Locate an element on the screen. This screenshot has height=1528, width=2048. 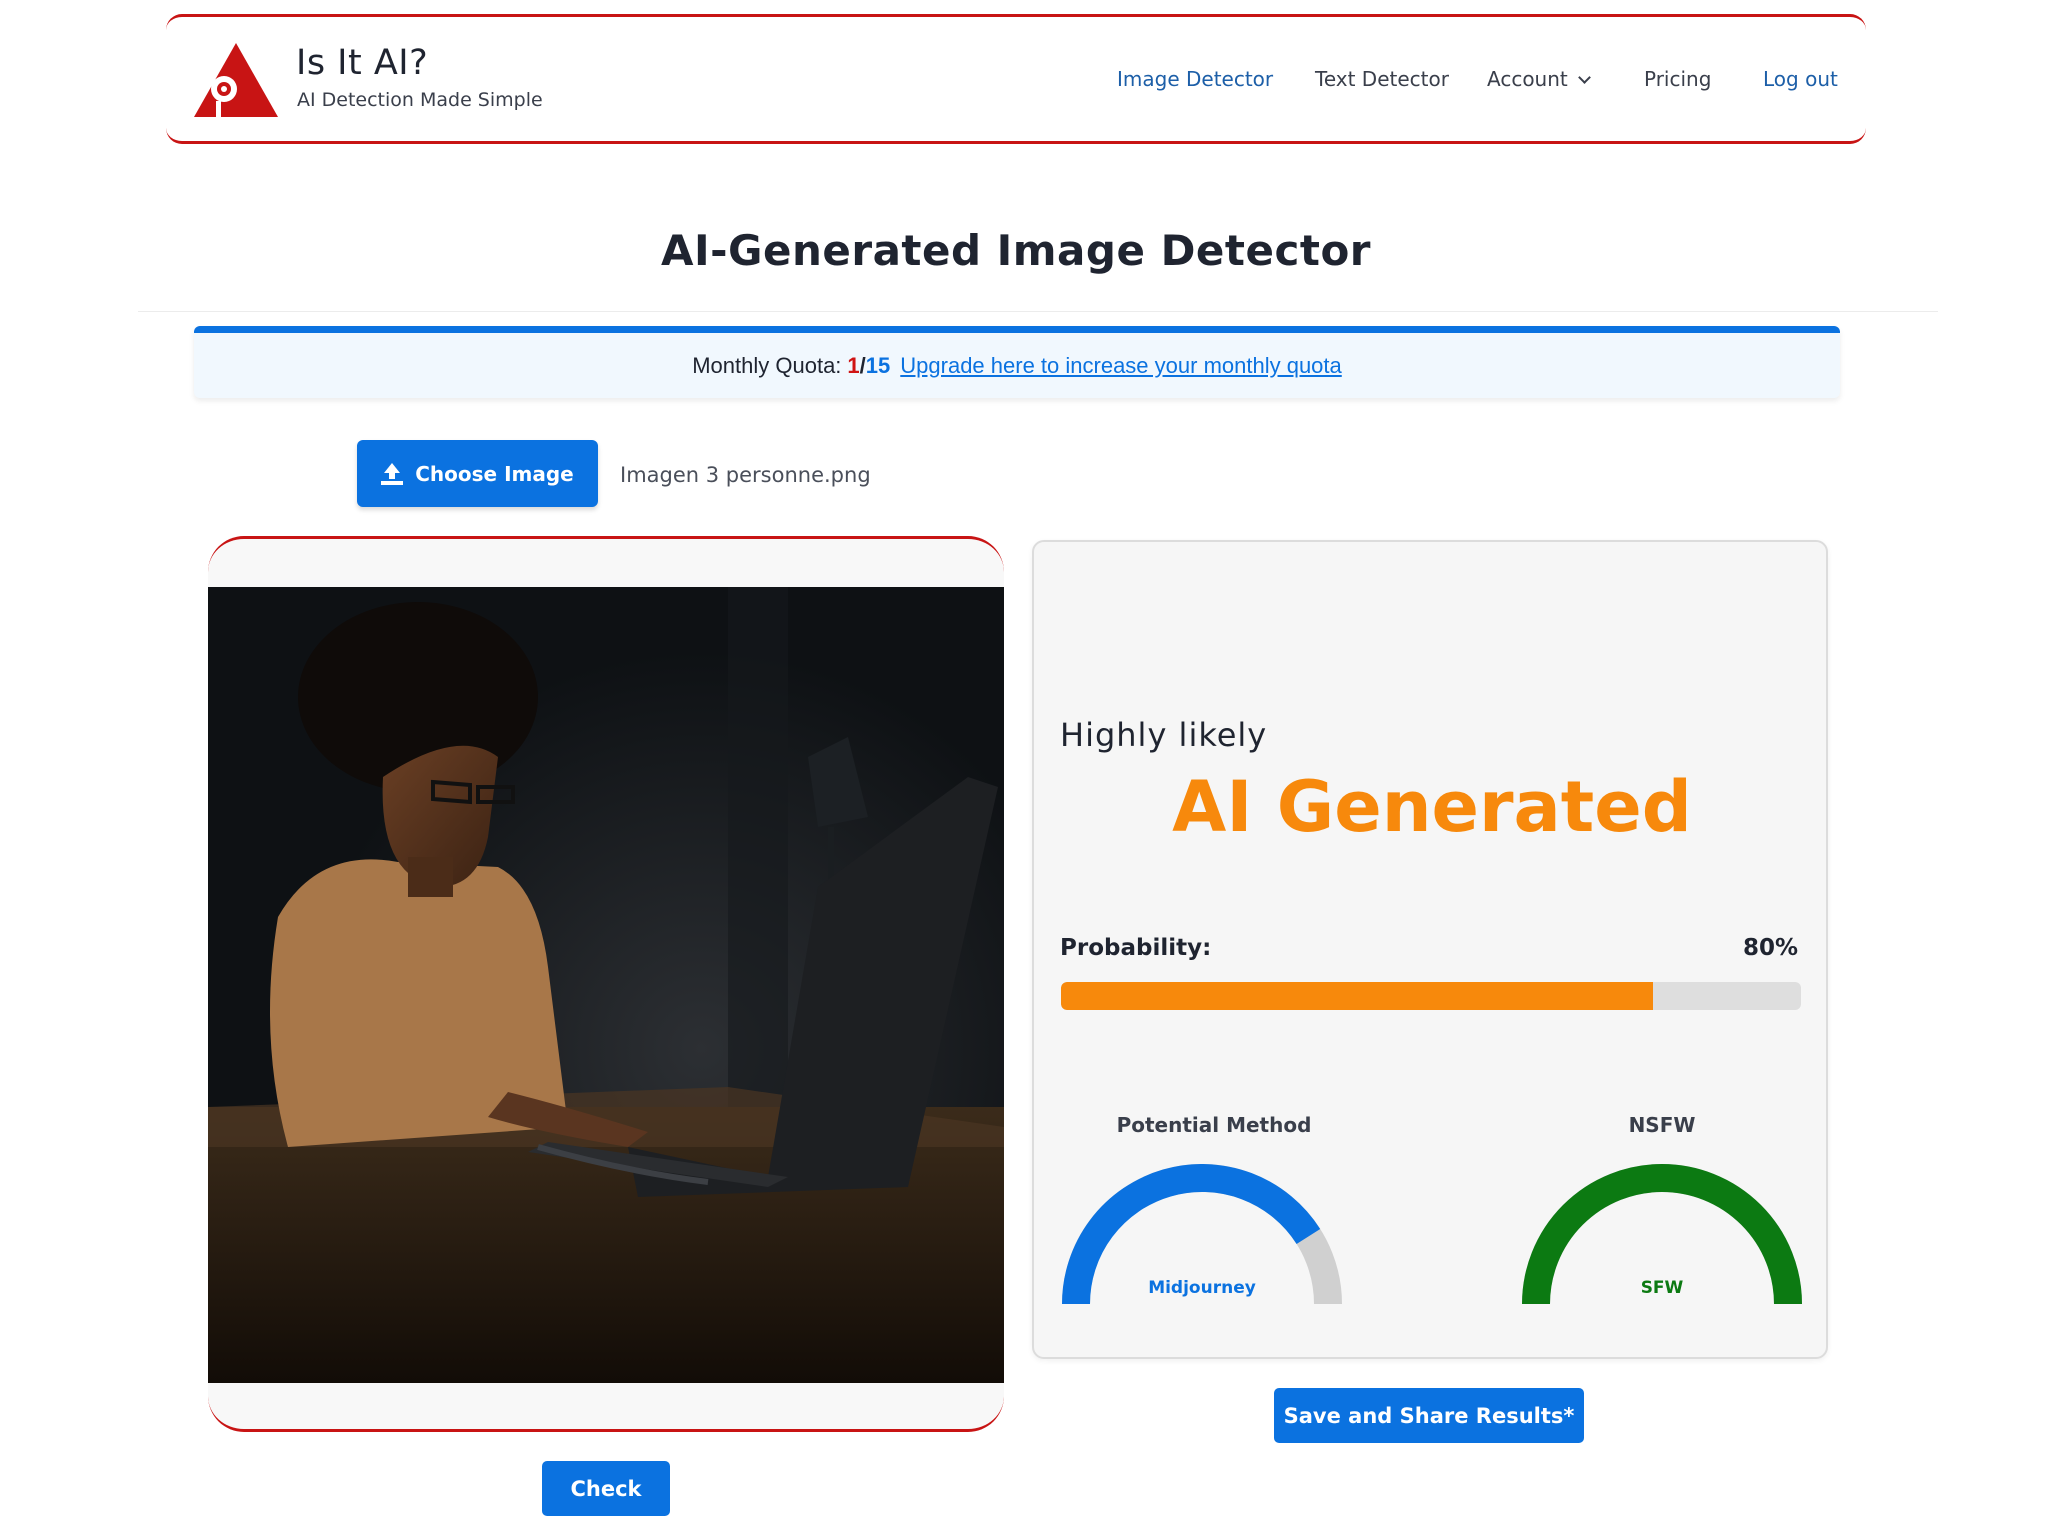
choose-image-label: Choose Image is located at coordinates (494, 473).